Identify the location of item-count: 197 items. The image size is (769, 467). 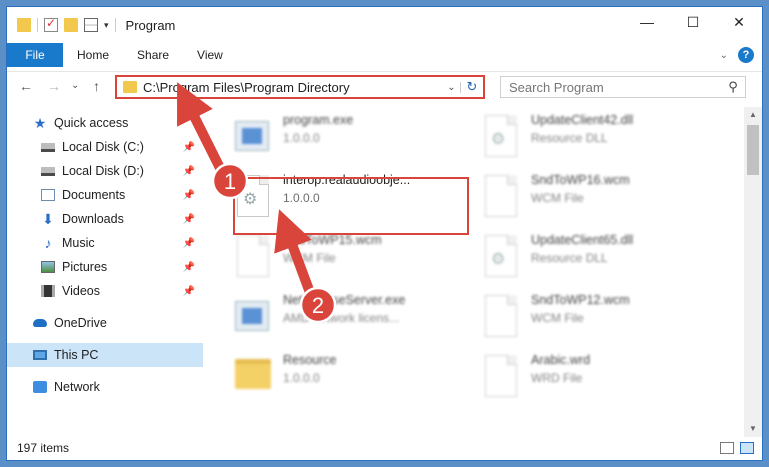
(43, 448).